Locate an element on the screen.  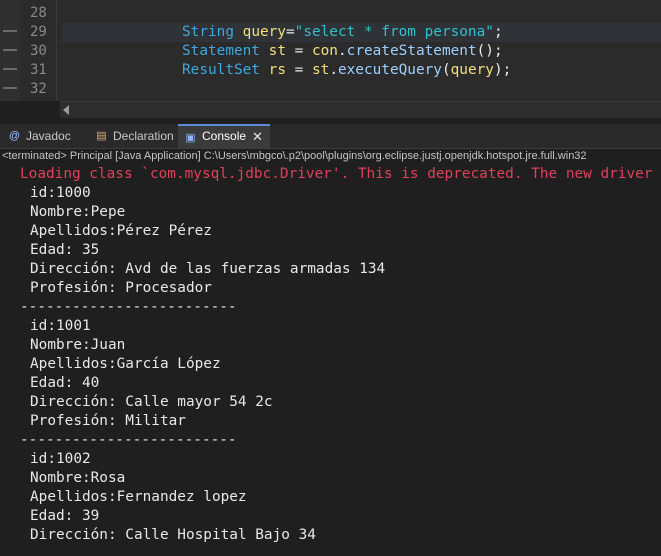
console-line: id:1002 is located at coordinates (60, 459).